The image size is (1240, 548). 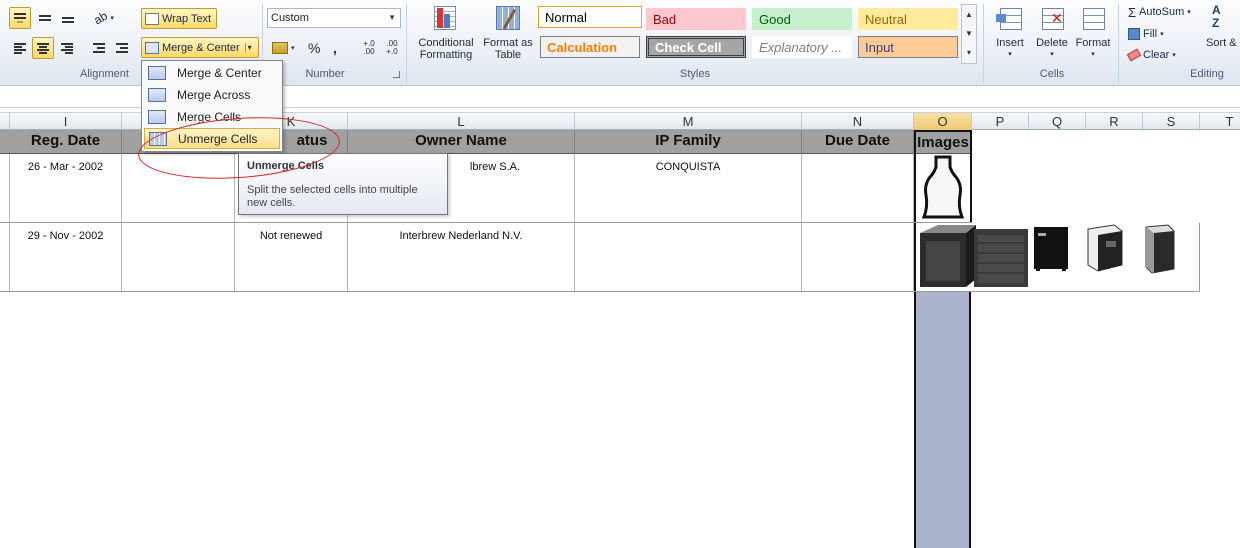 I want to click on wrap-text-button: Wrap Text, so click(x=179, y=18).